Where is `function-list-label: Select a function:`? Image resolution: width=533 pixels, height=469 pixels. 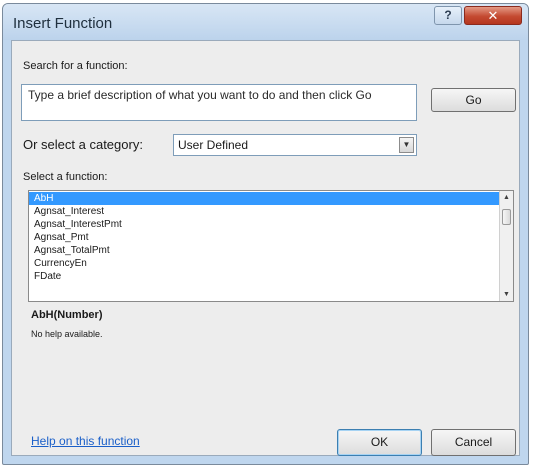
function-list-label: Select a function: is located at coordinates (65, 177).